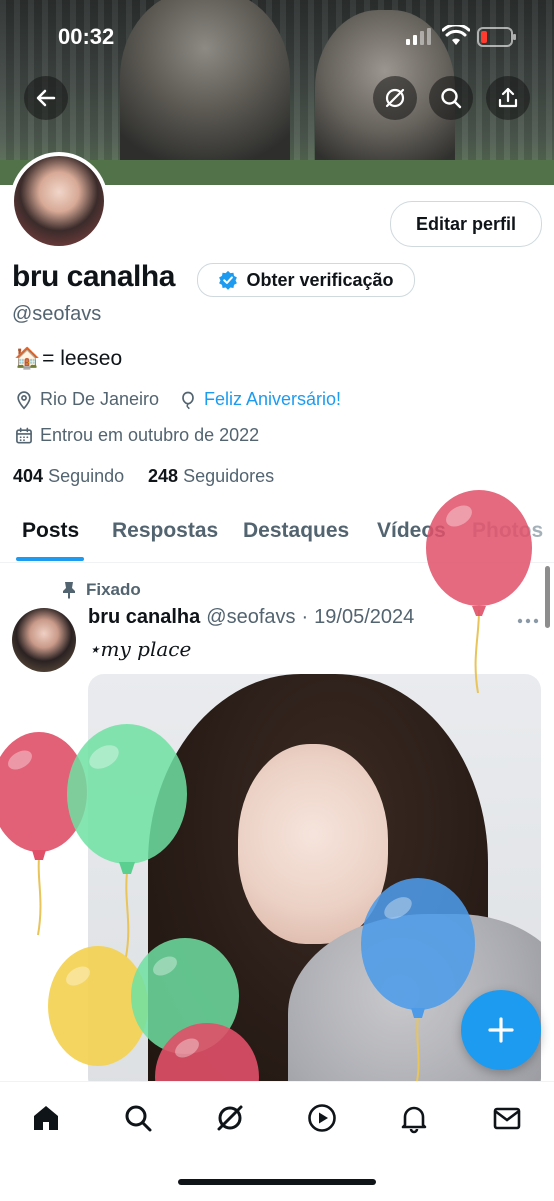 This screenshot has height=1201, width=554. What do you see at coordinates (140, 649) in the screenshot?
I see `post-text: ⋆my place` at bounding box center [140, 649].